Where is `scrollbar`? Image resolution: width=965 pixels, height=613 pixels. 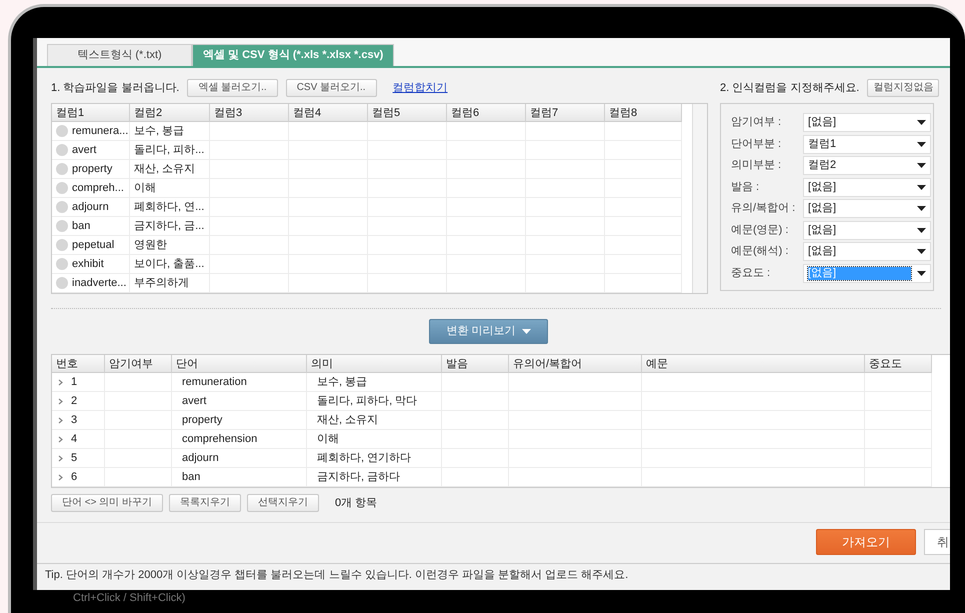 scrollbar is located at coordinates (699, 199).